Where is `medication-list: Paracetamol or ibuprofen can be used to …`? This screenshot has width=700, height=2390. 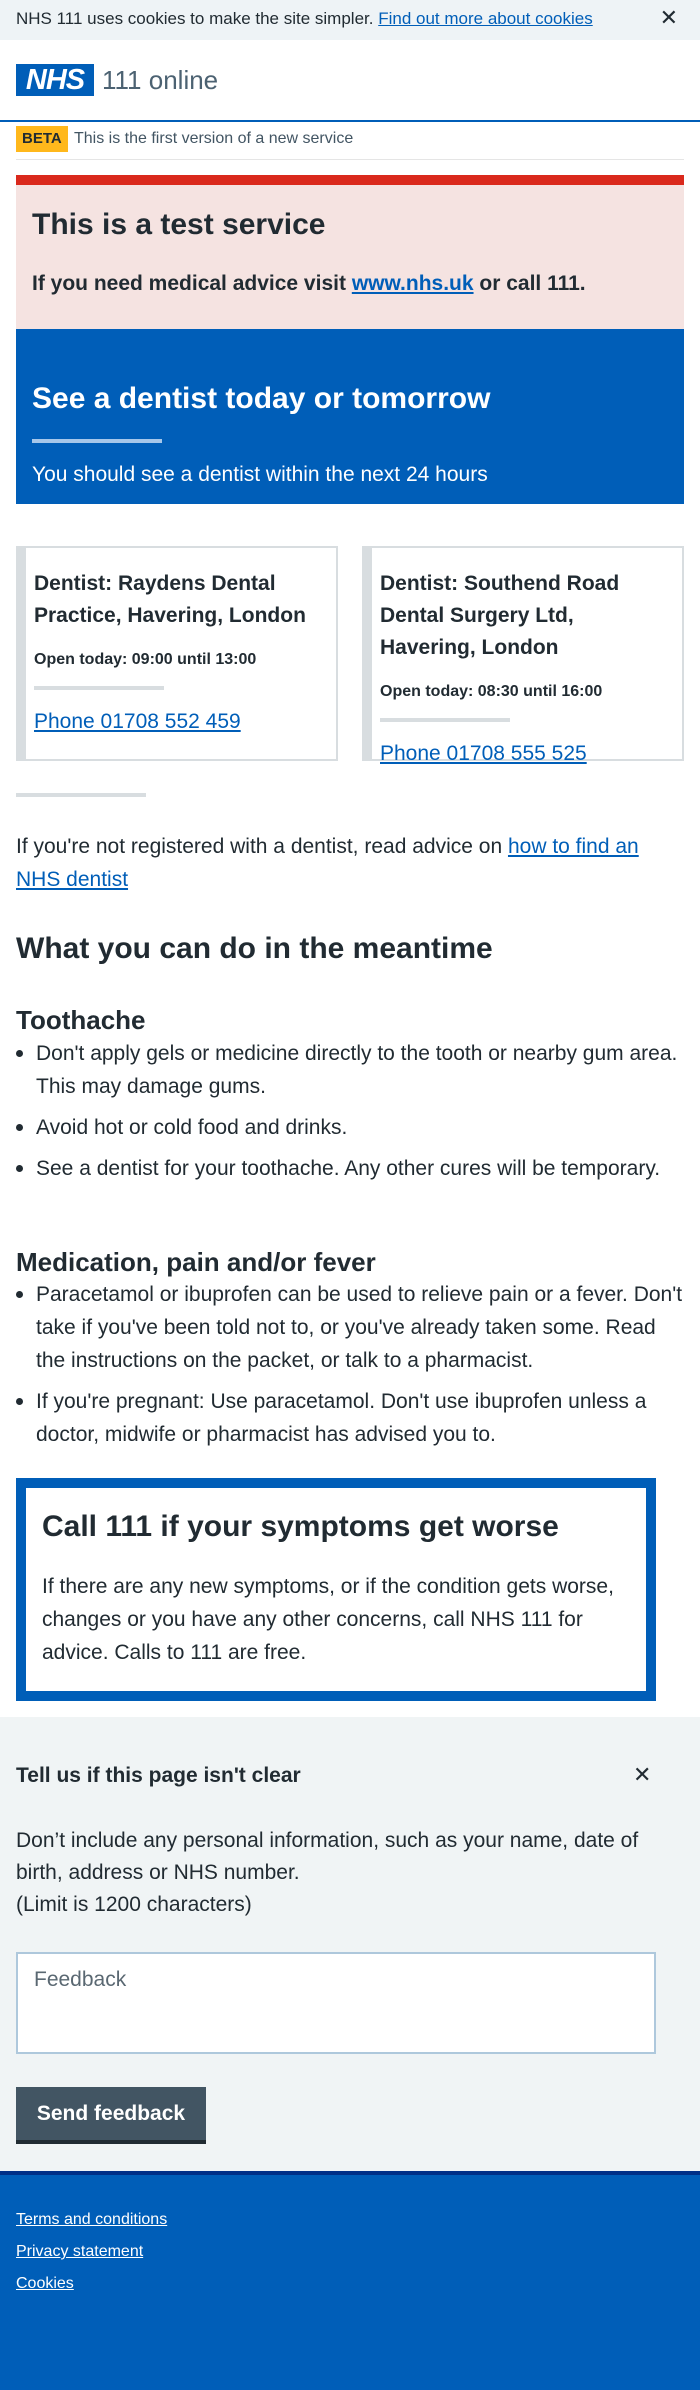 medication-list: Paracetamol or ibuprofen can be used to … is located at coordinates (350, 1368).